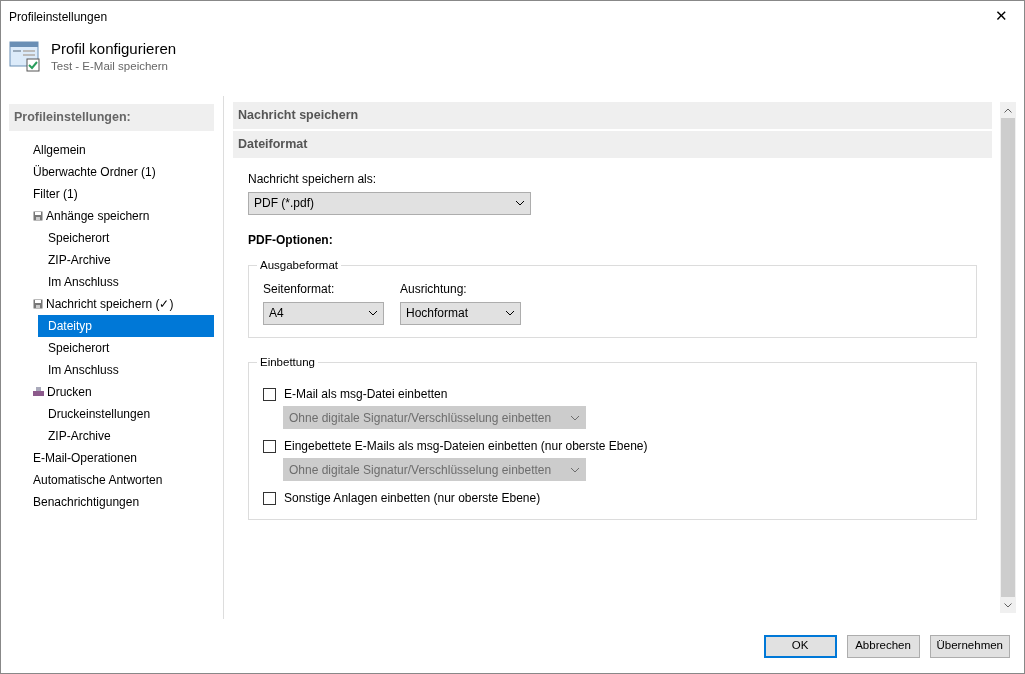 The width and height of the screenshot is (1025, 674). I want to click on sidebar-item: Überwachte Ordner (1), so click(111, 171).